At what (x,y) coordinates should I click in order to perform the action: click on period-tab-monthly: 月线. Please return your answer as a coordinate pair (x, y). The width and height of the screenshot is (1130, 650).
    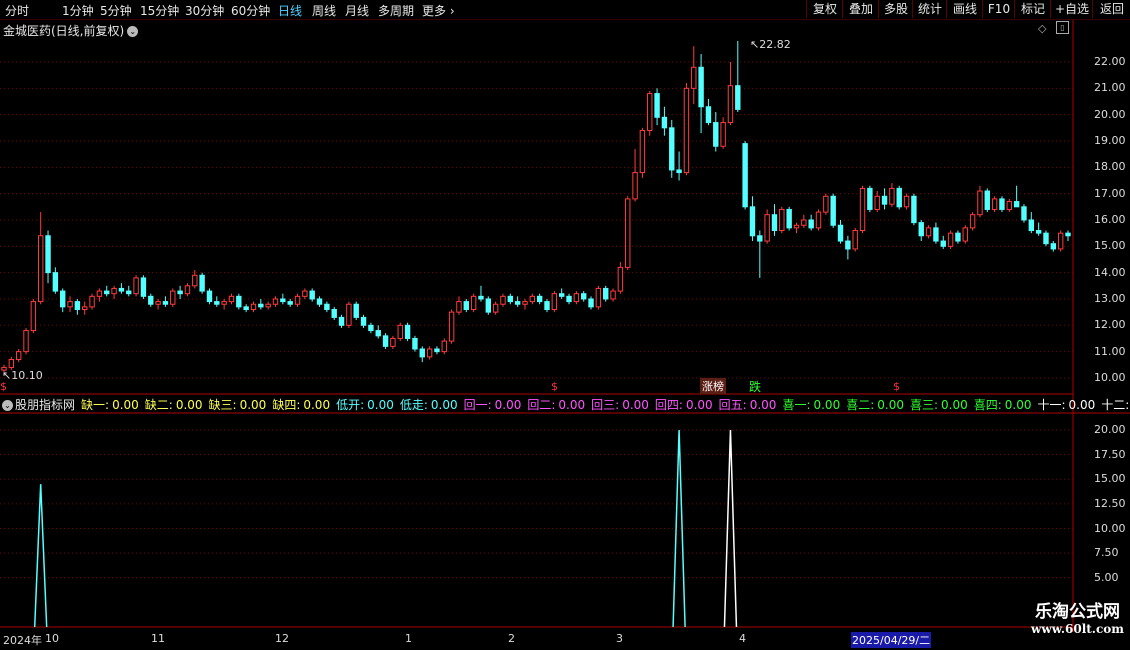
    Looking at the image, I should click on (357, 10).